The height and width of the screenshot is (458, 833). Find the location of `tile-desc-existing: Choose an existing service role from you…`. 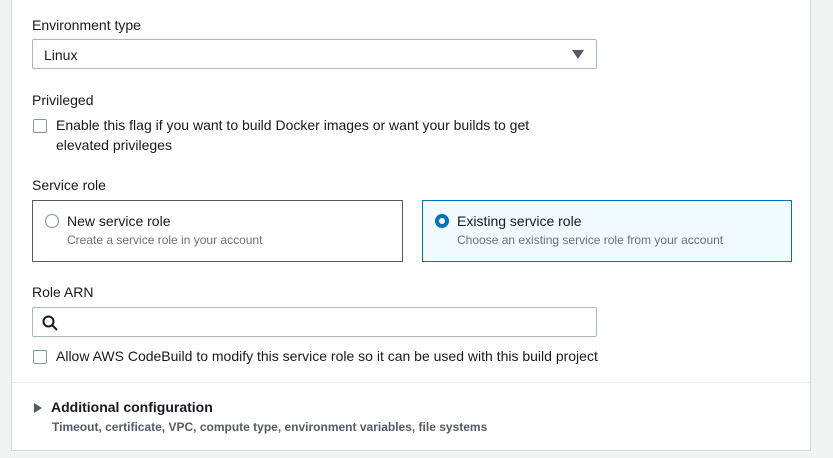

tile-desc-existing: Choose an existing service role from you… is located at coordinates (590, 240).